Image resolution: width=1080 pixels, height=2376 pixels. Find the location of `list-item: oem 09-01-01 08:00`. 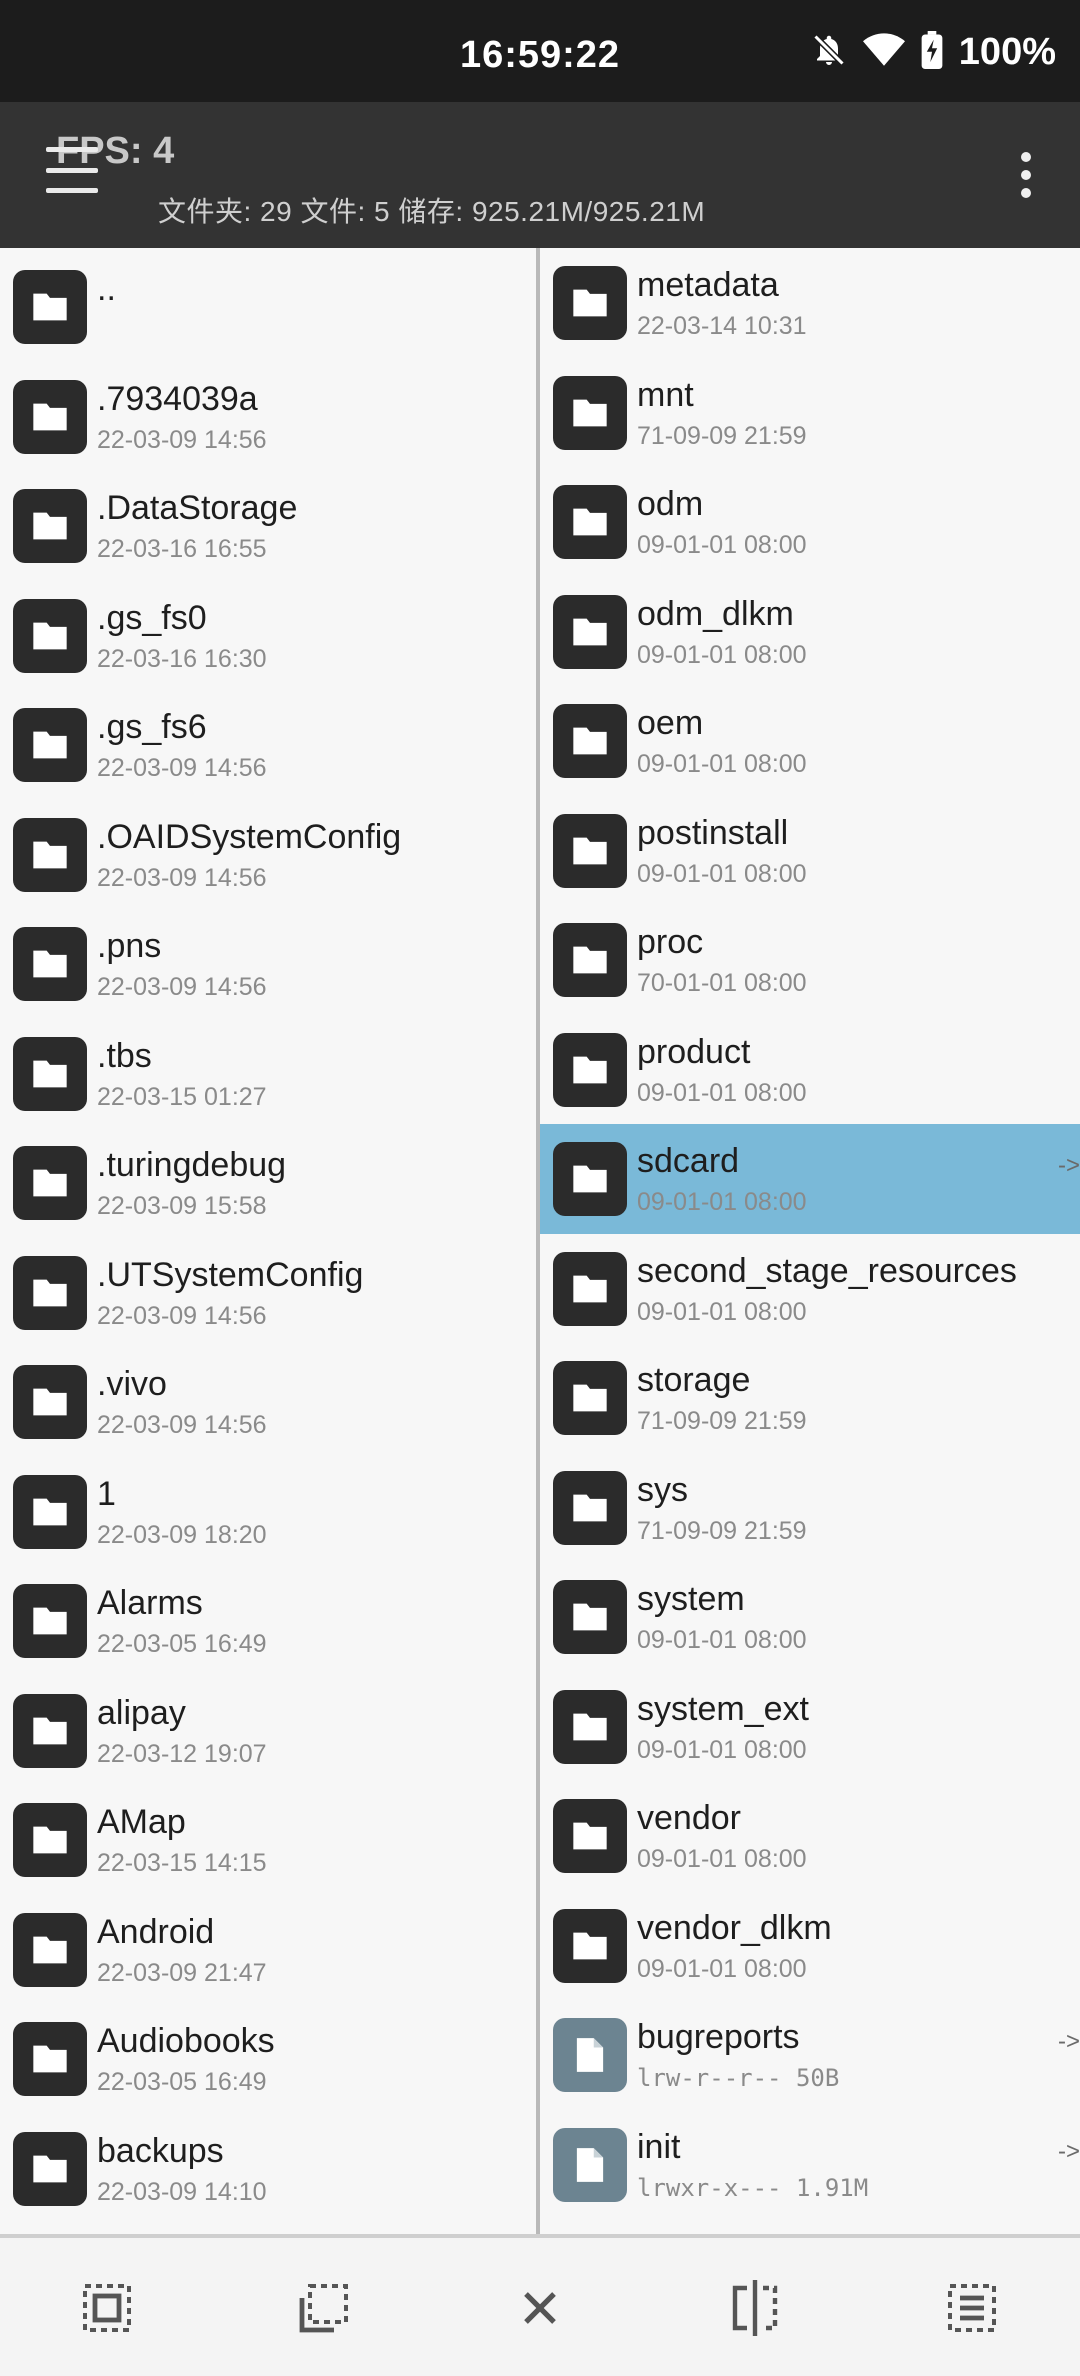

list-item: oem 09-01-01 08:00 is located at coordinates (810, 741).